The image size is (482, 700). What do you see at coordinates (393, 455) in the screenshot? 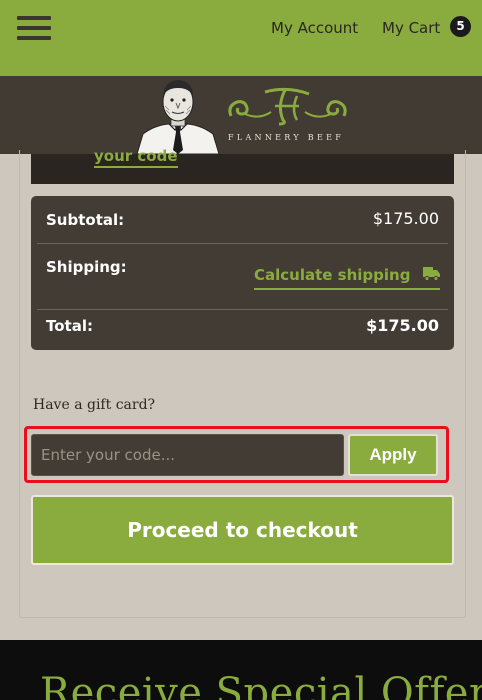
I see `apply-gift-card-button: Apply` at bounding box center [393, 455].